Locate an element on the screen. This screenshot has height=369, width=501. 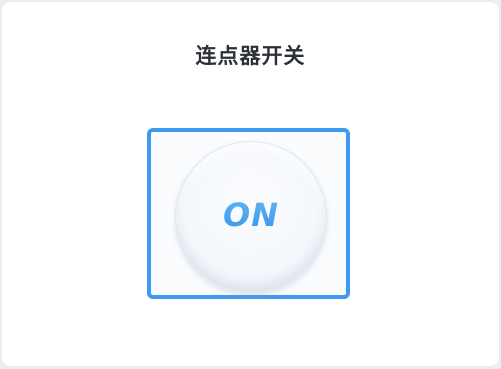
toggle-state-label: ON is located at coordinates (251, 215).